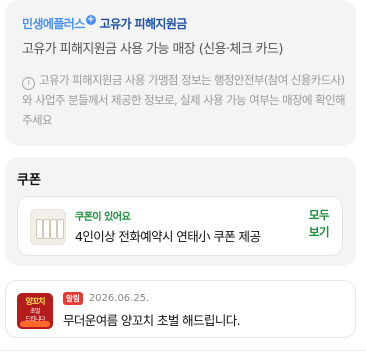 Image resolution: width=366 pixels, height=356 pixels. What do you see at coordinates (53, 24) in the screenshot?
I see `brand-name: 민생에플러스` at bounding box center [53, 24].